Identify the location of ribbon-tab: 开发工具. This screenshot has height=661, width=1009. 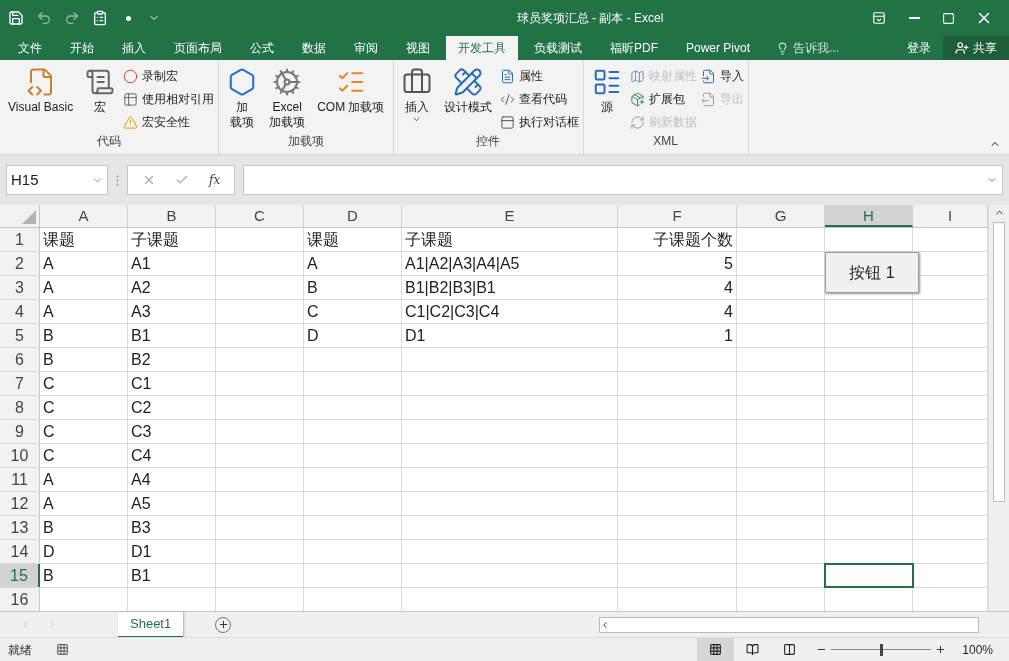
(482, 48).